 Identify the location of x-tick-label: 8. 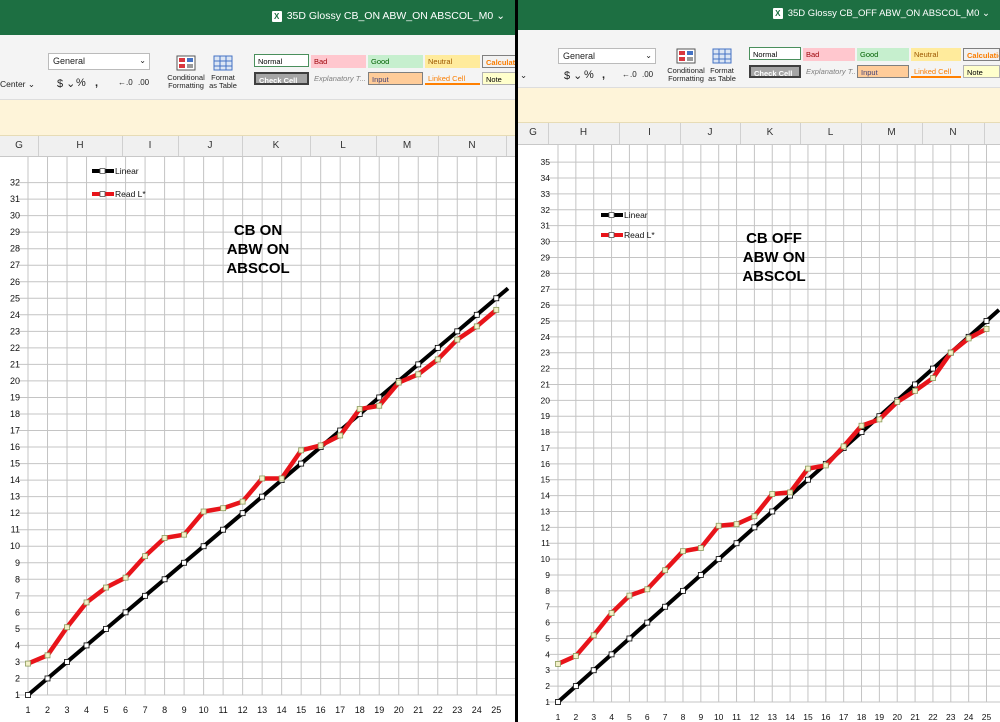
(683, 717).